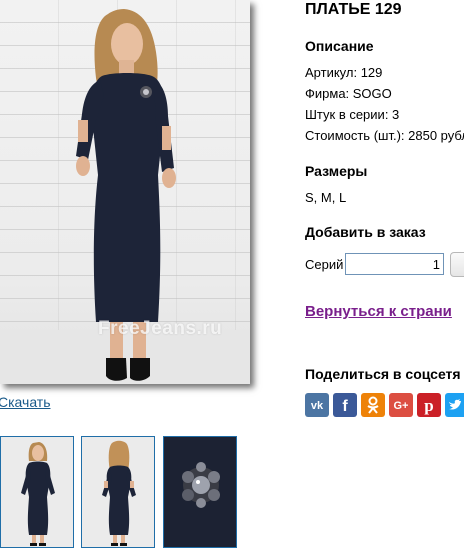  I want to click on facebook-icon: f, so click(345, 405).